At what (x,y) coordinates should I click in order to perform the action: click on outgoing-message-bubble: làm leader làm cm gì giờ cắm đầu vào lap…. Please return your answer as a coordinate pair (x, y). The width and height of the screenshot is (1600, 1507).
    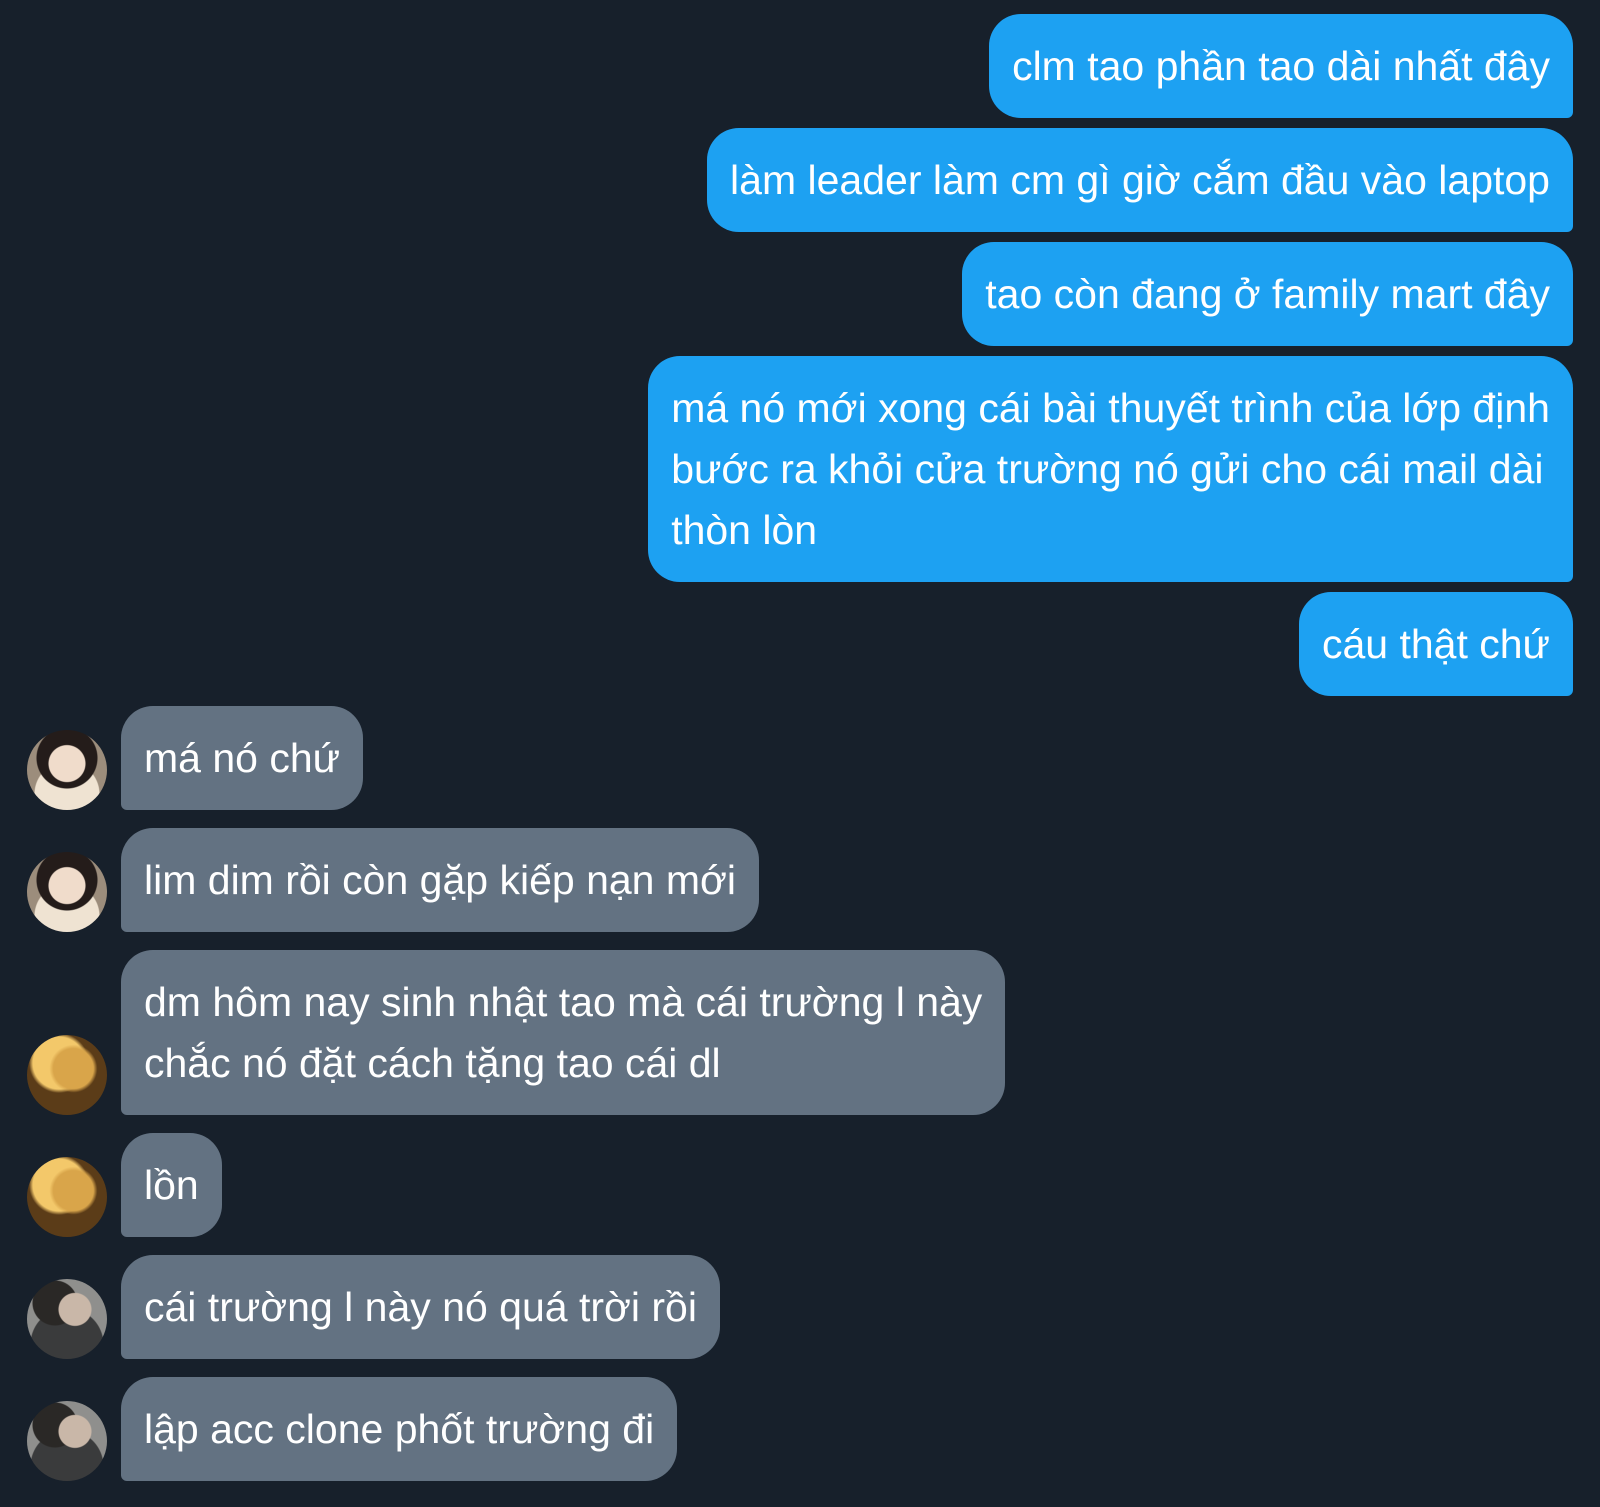
    Looking at the image, I should click on (1140, 180).